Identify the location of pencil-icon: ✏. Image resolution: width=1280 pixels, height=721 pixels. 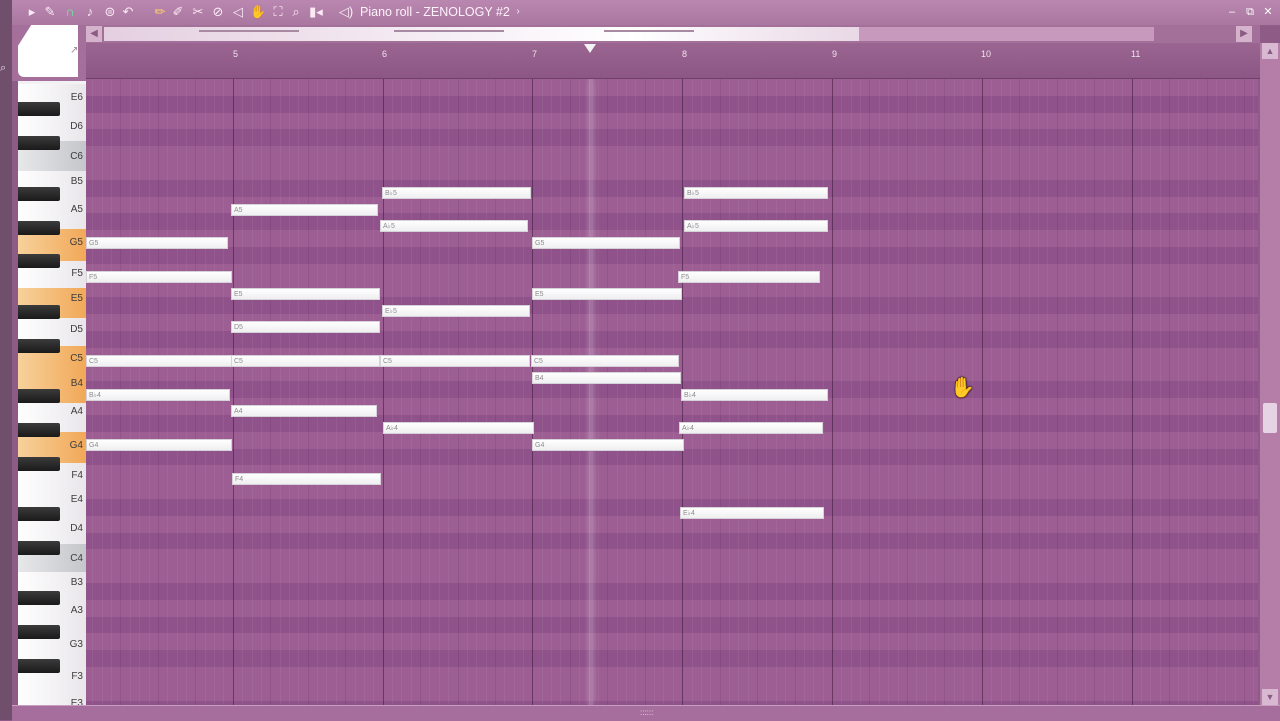
(160, 12).